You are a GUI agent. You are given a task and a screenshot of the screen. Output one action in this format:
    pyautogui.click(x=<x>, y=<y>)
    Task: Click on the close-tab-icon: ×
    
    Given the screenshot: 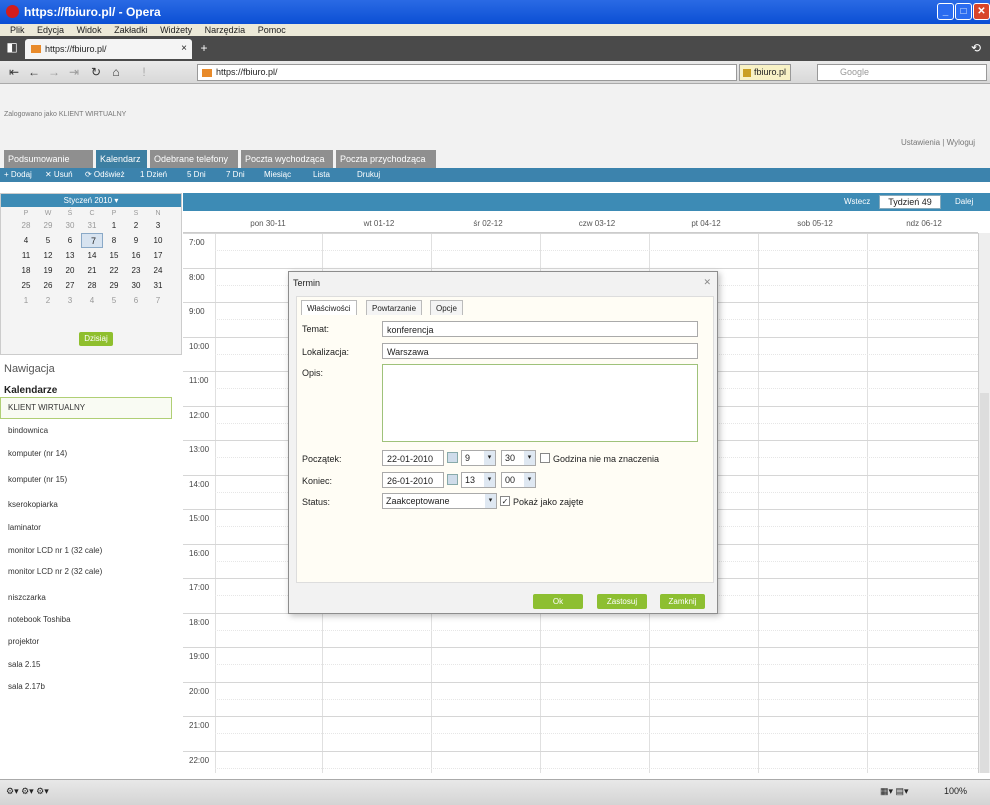 What is the action you would take?
    pyautogui.click(x=184, y=48)
    